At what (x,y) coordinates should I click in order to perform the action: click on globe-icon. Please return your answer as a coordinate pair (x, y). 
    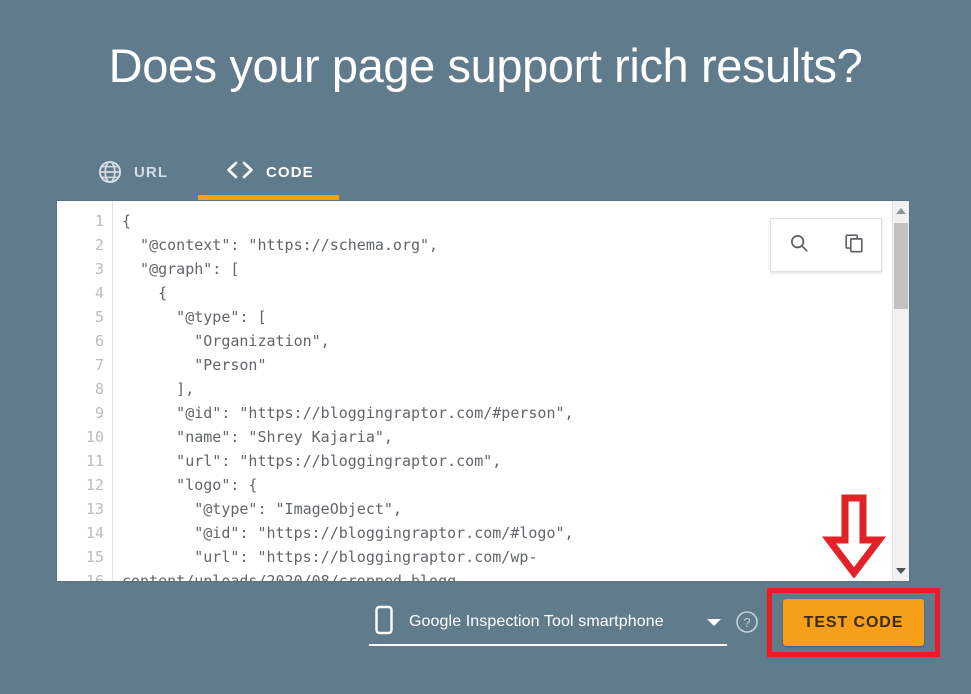
    Looking at the image, I should click on (110, 172).